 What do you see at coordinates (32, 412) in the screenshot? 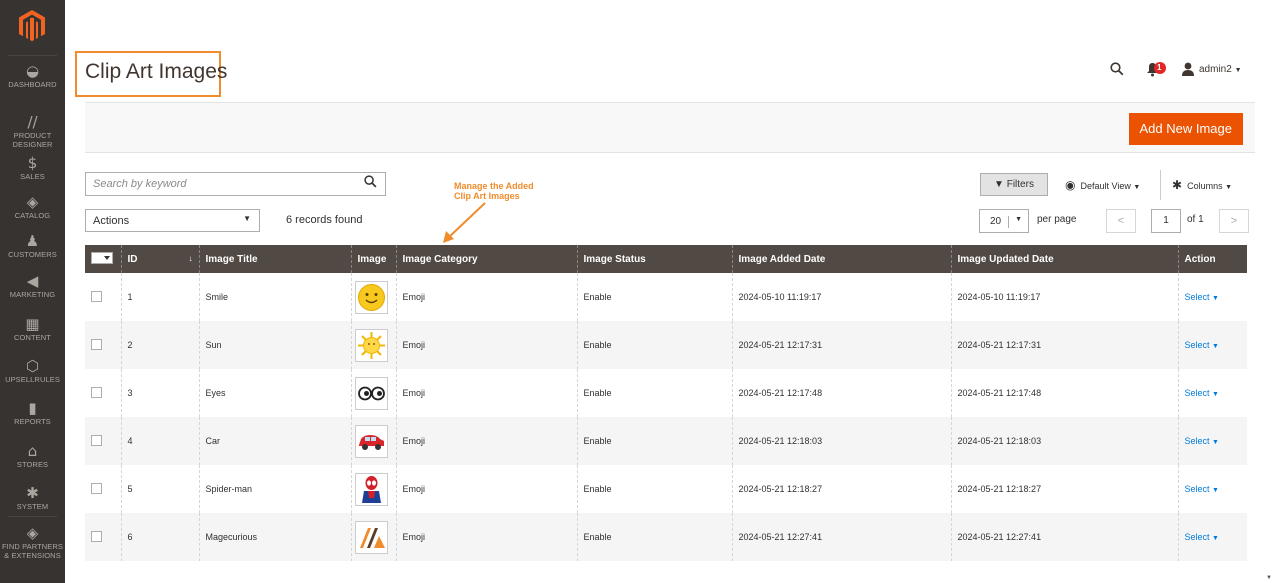
I see `sidebar-item-reports: ▮ Reports` at bounding box center [32, 412].